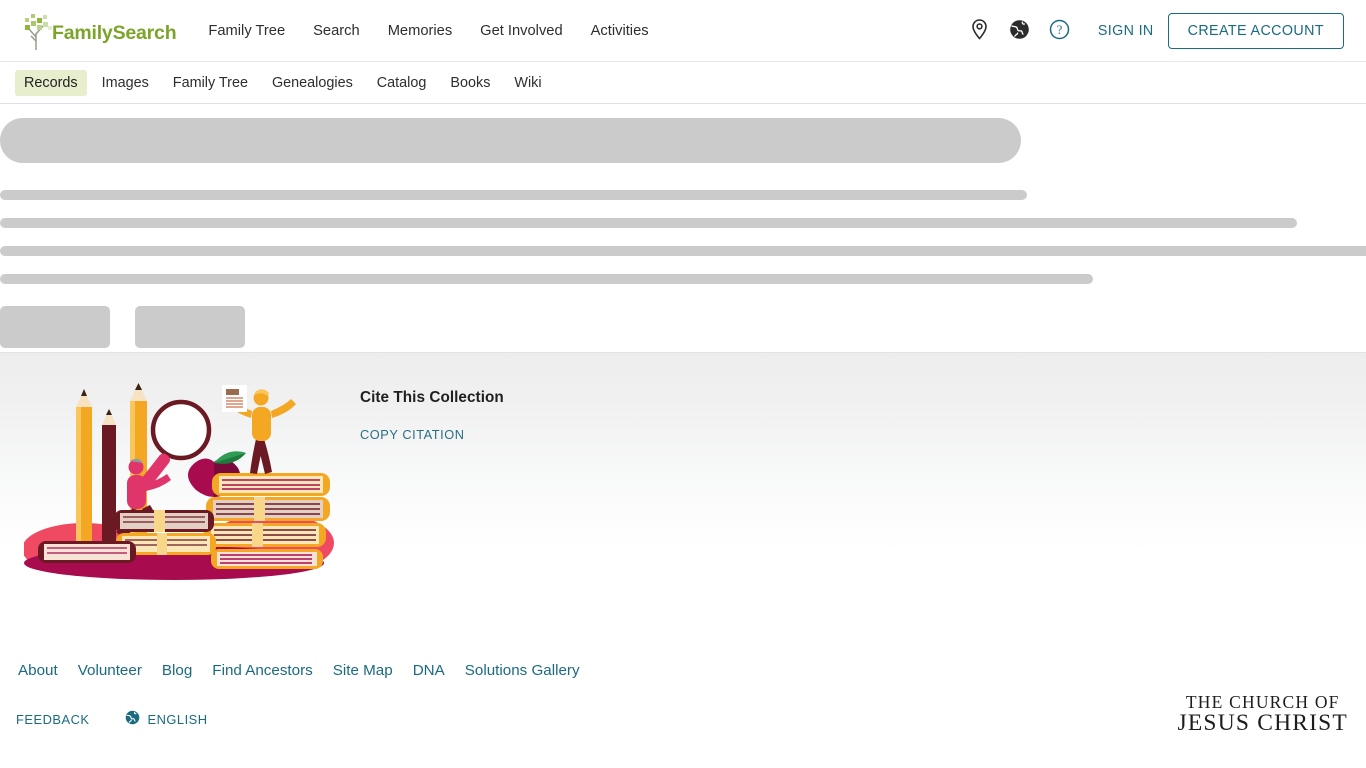 This screenshot has width=1366, height=768. Describe the element at coordinates (522, 670) in the screenshot. I see `footer-link-solutions-gallery: Solutions Gallery` at that location.